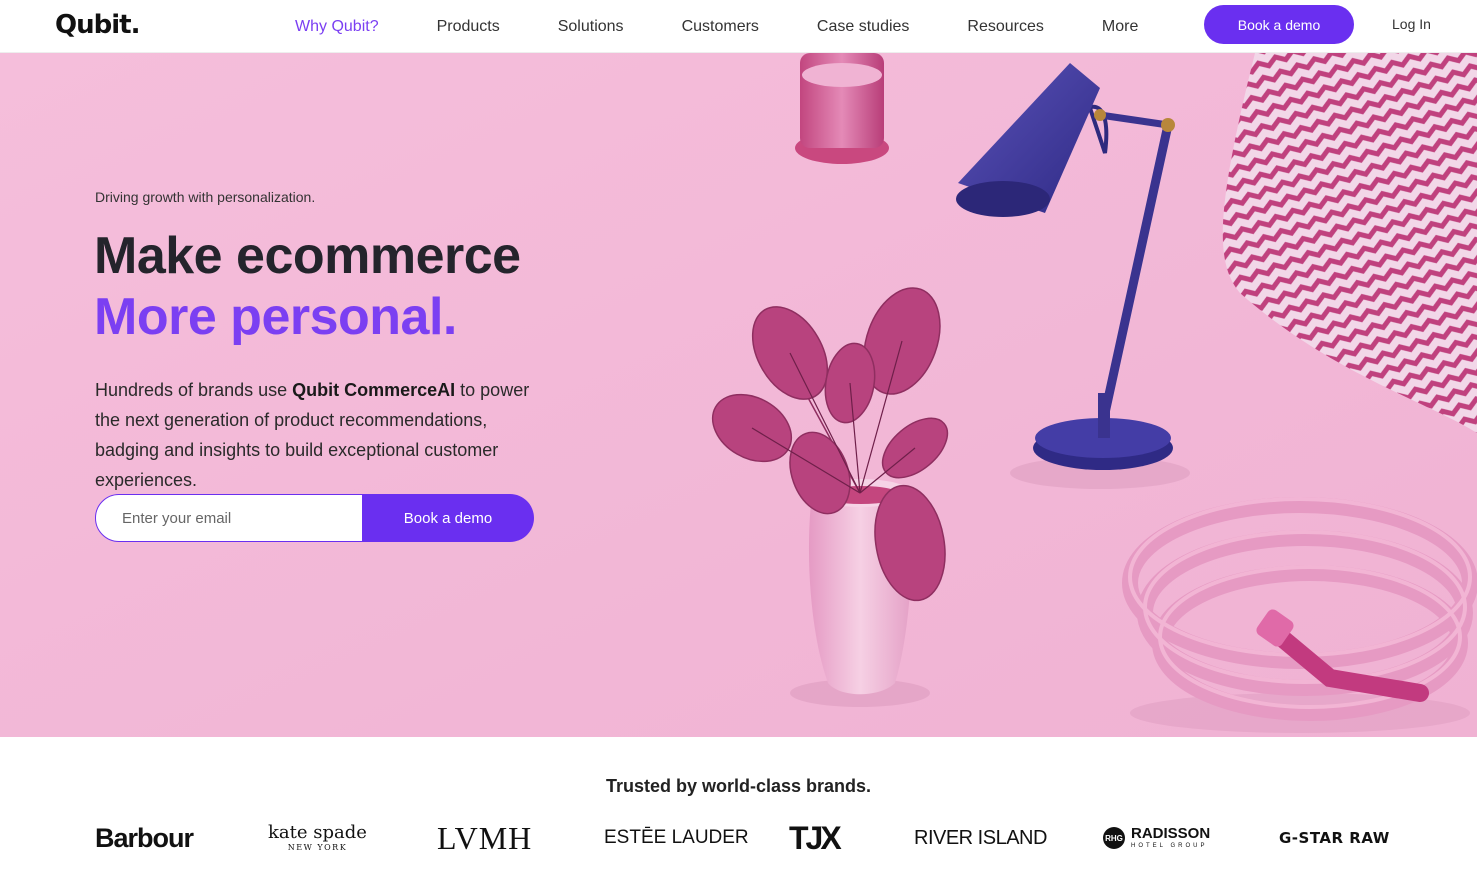 The image size is (1477, 877). Describe the element at coordinates (235, 518) in the screenshot. I see `email-field` at that location.